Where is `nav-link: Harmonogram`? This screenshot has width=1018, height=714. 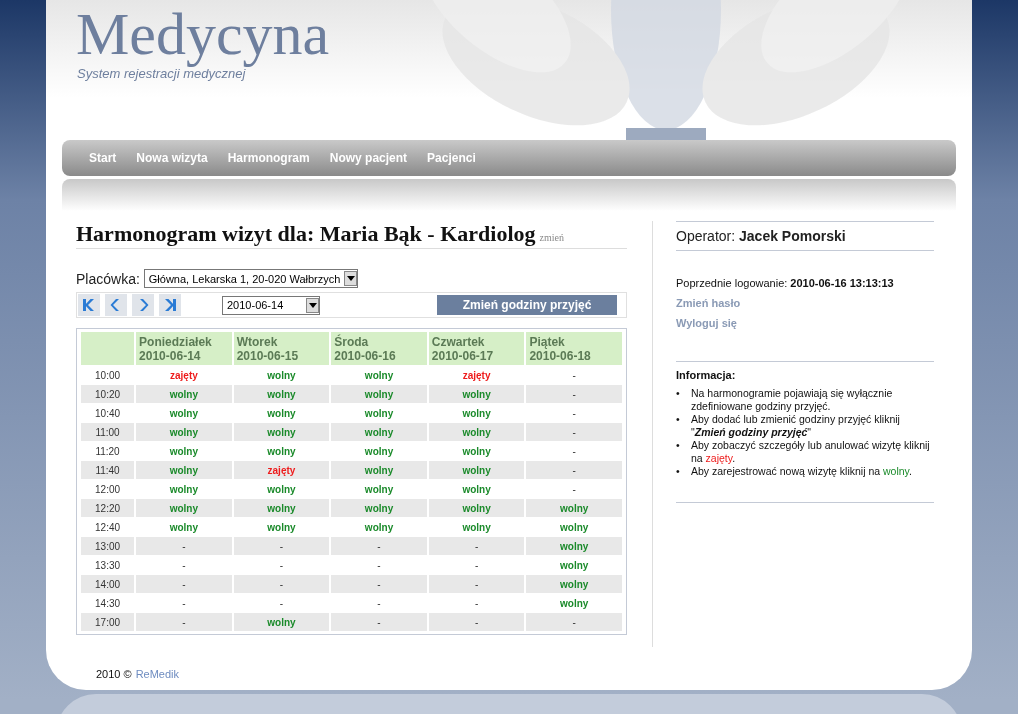 nav-link: Harmonogram is located at coordinates (268, 158).